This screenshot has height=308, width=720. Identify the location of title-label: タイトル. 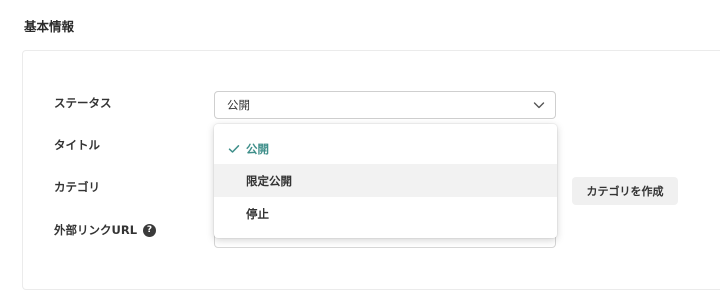
(77, 145).